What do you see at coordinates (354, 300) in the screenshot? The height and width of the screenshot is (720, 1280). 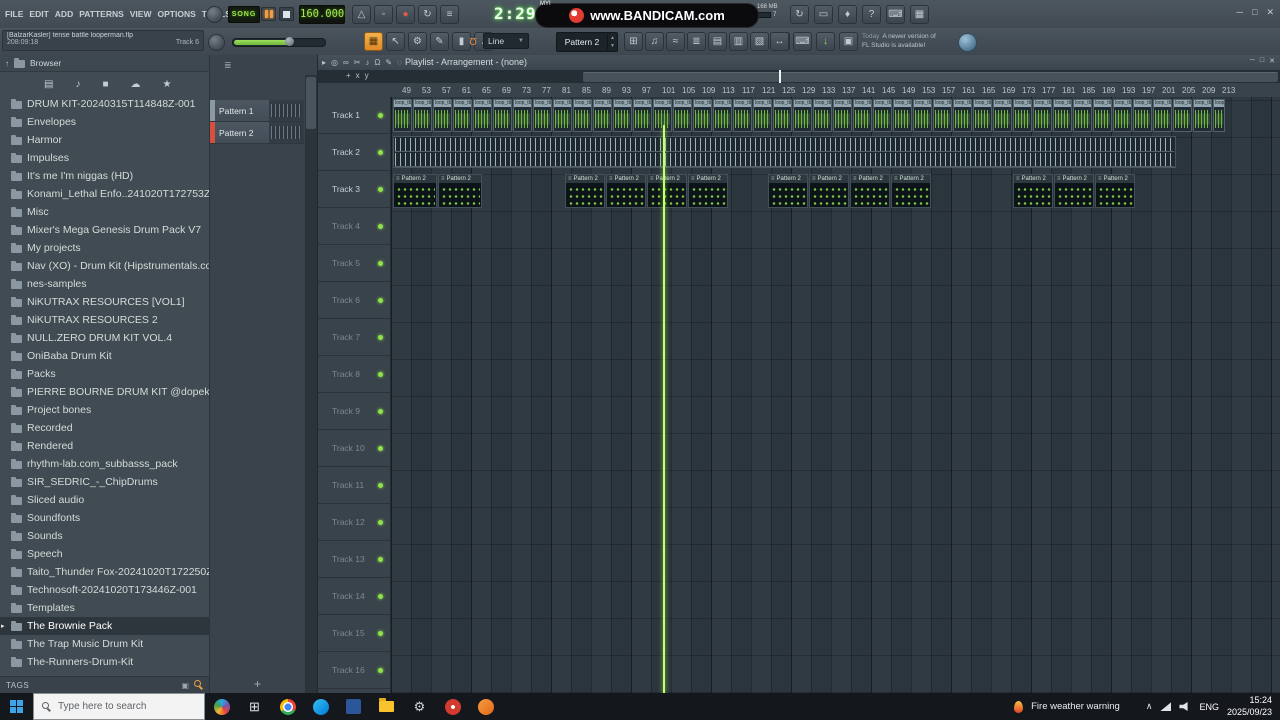 I see `track-header: Track 6` at bounding box center [354, 300].